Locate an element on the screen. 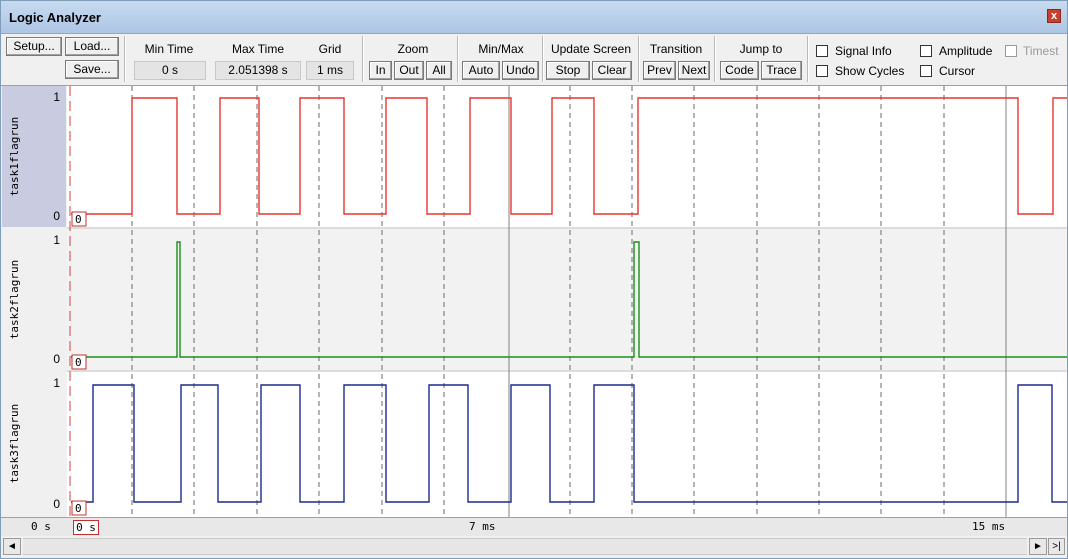 Image resolution: width=1068 pixels, height=559 pixels. jump-code-button: Code is located at coordinates (739, 70).